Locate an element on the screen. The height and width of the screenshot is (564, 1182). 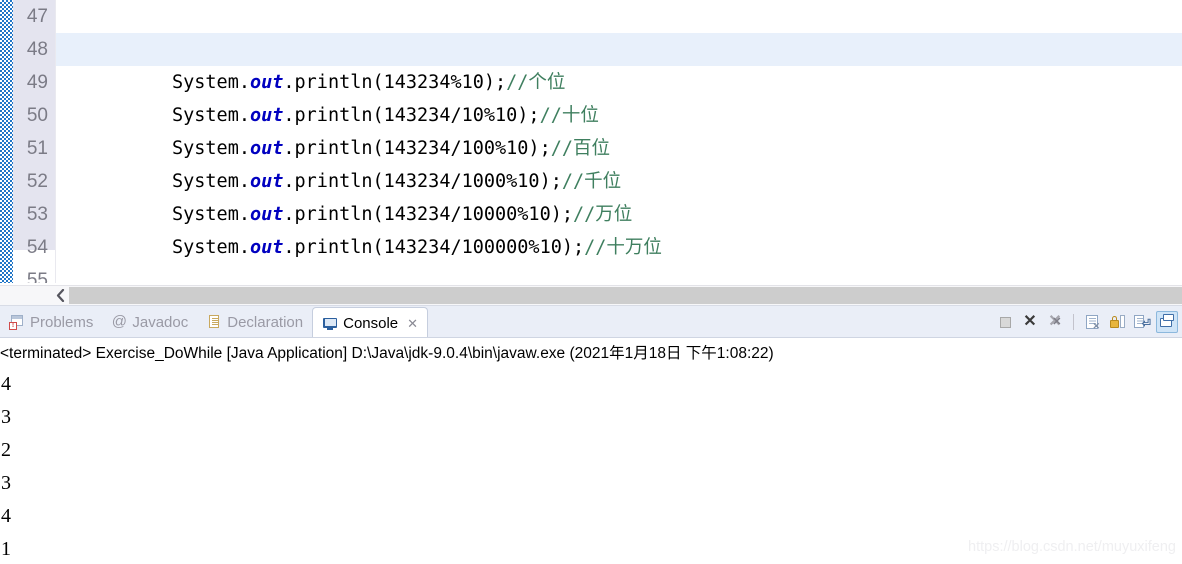
remove-launch-button: ✕ is located at coordinates (1030, 322).